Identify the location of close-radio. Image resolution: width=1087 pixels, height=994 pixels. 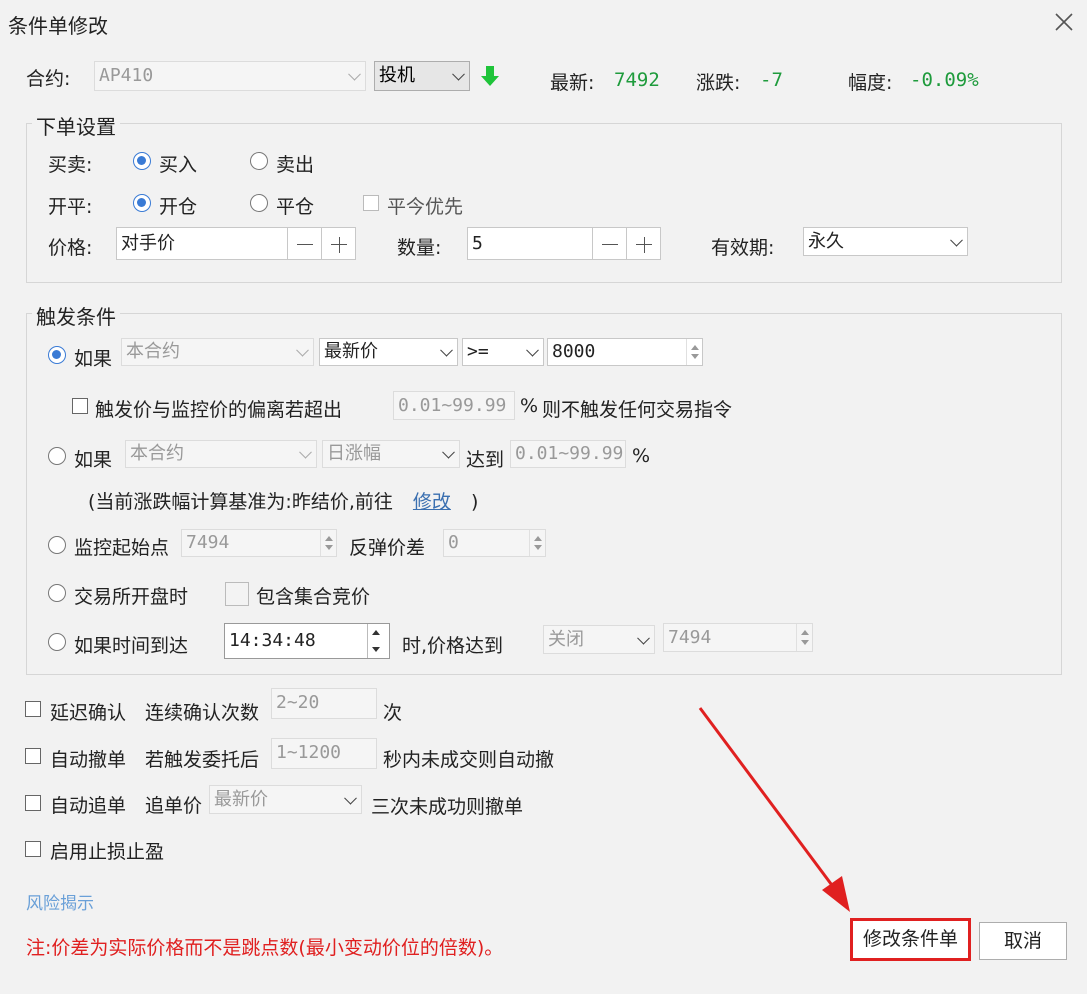
(259, 203).